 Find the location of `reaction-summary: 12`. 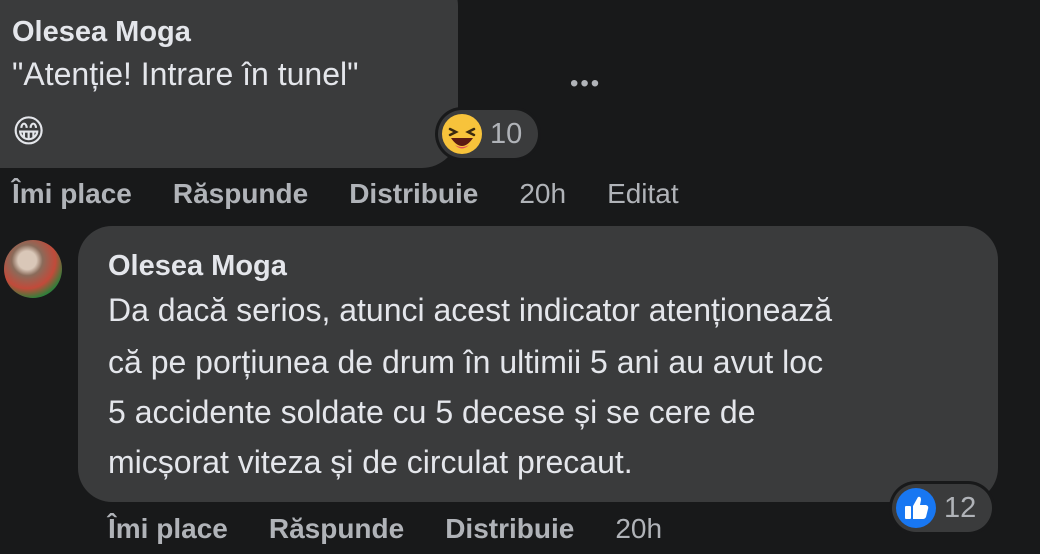

reaction-summary: 12 is located at coordinates (942, 508).